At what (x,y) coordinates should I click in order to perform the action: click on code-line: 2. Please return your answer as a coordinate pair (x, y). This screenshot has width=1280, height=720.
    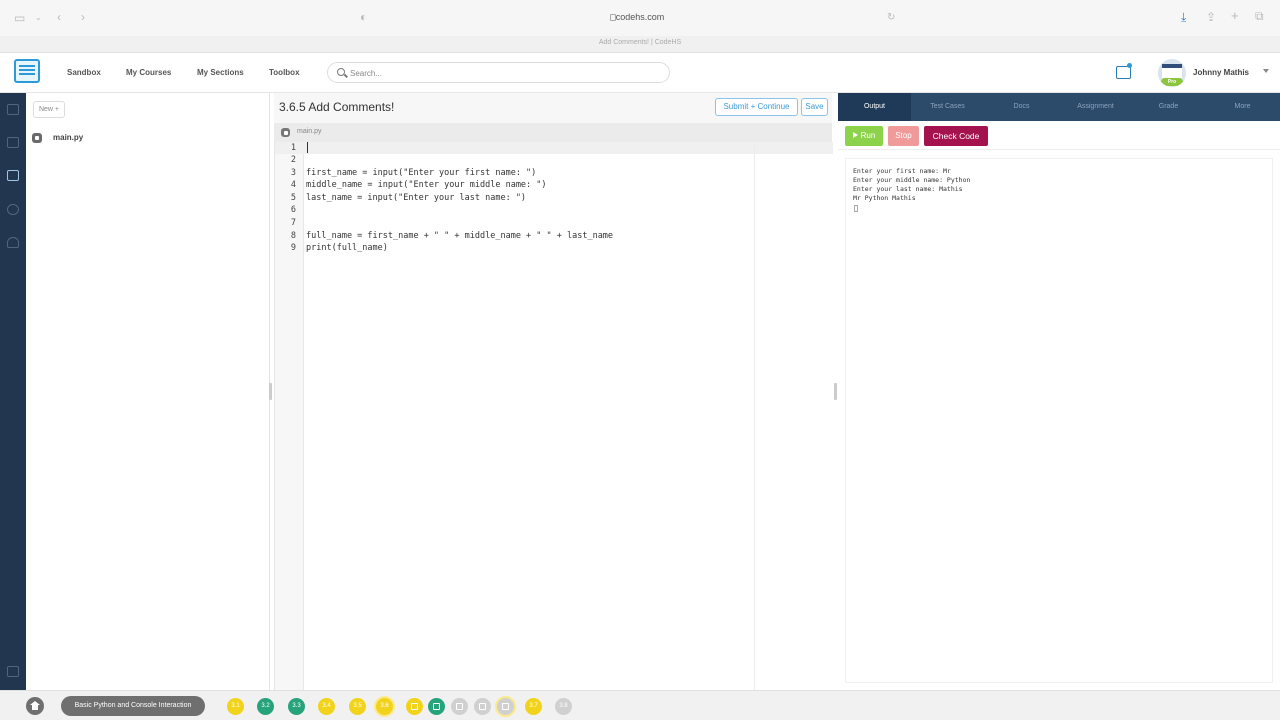
    Looking at the image, I should click on (554, 160).